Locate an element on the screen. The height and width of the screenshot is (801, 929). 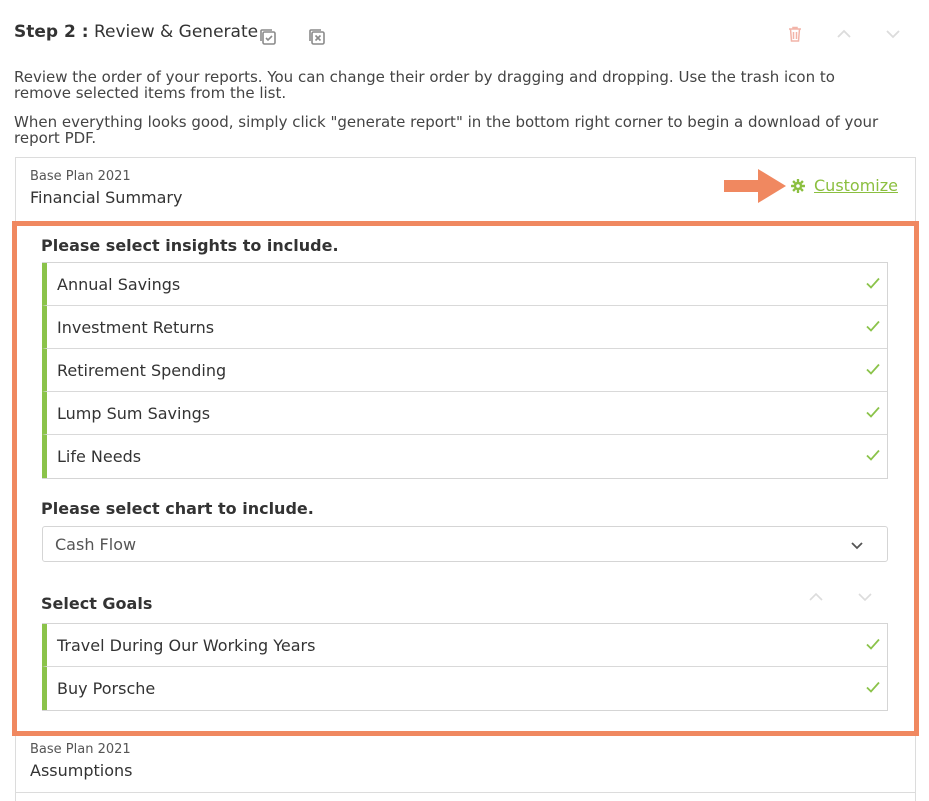
step-name: Review & Generate is located at coordinates (176, 32).